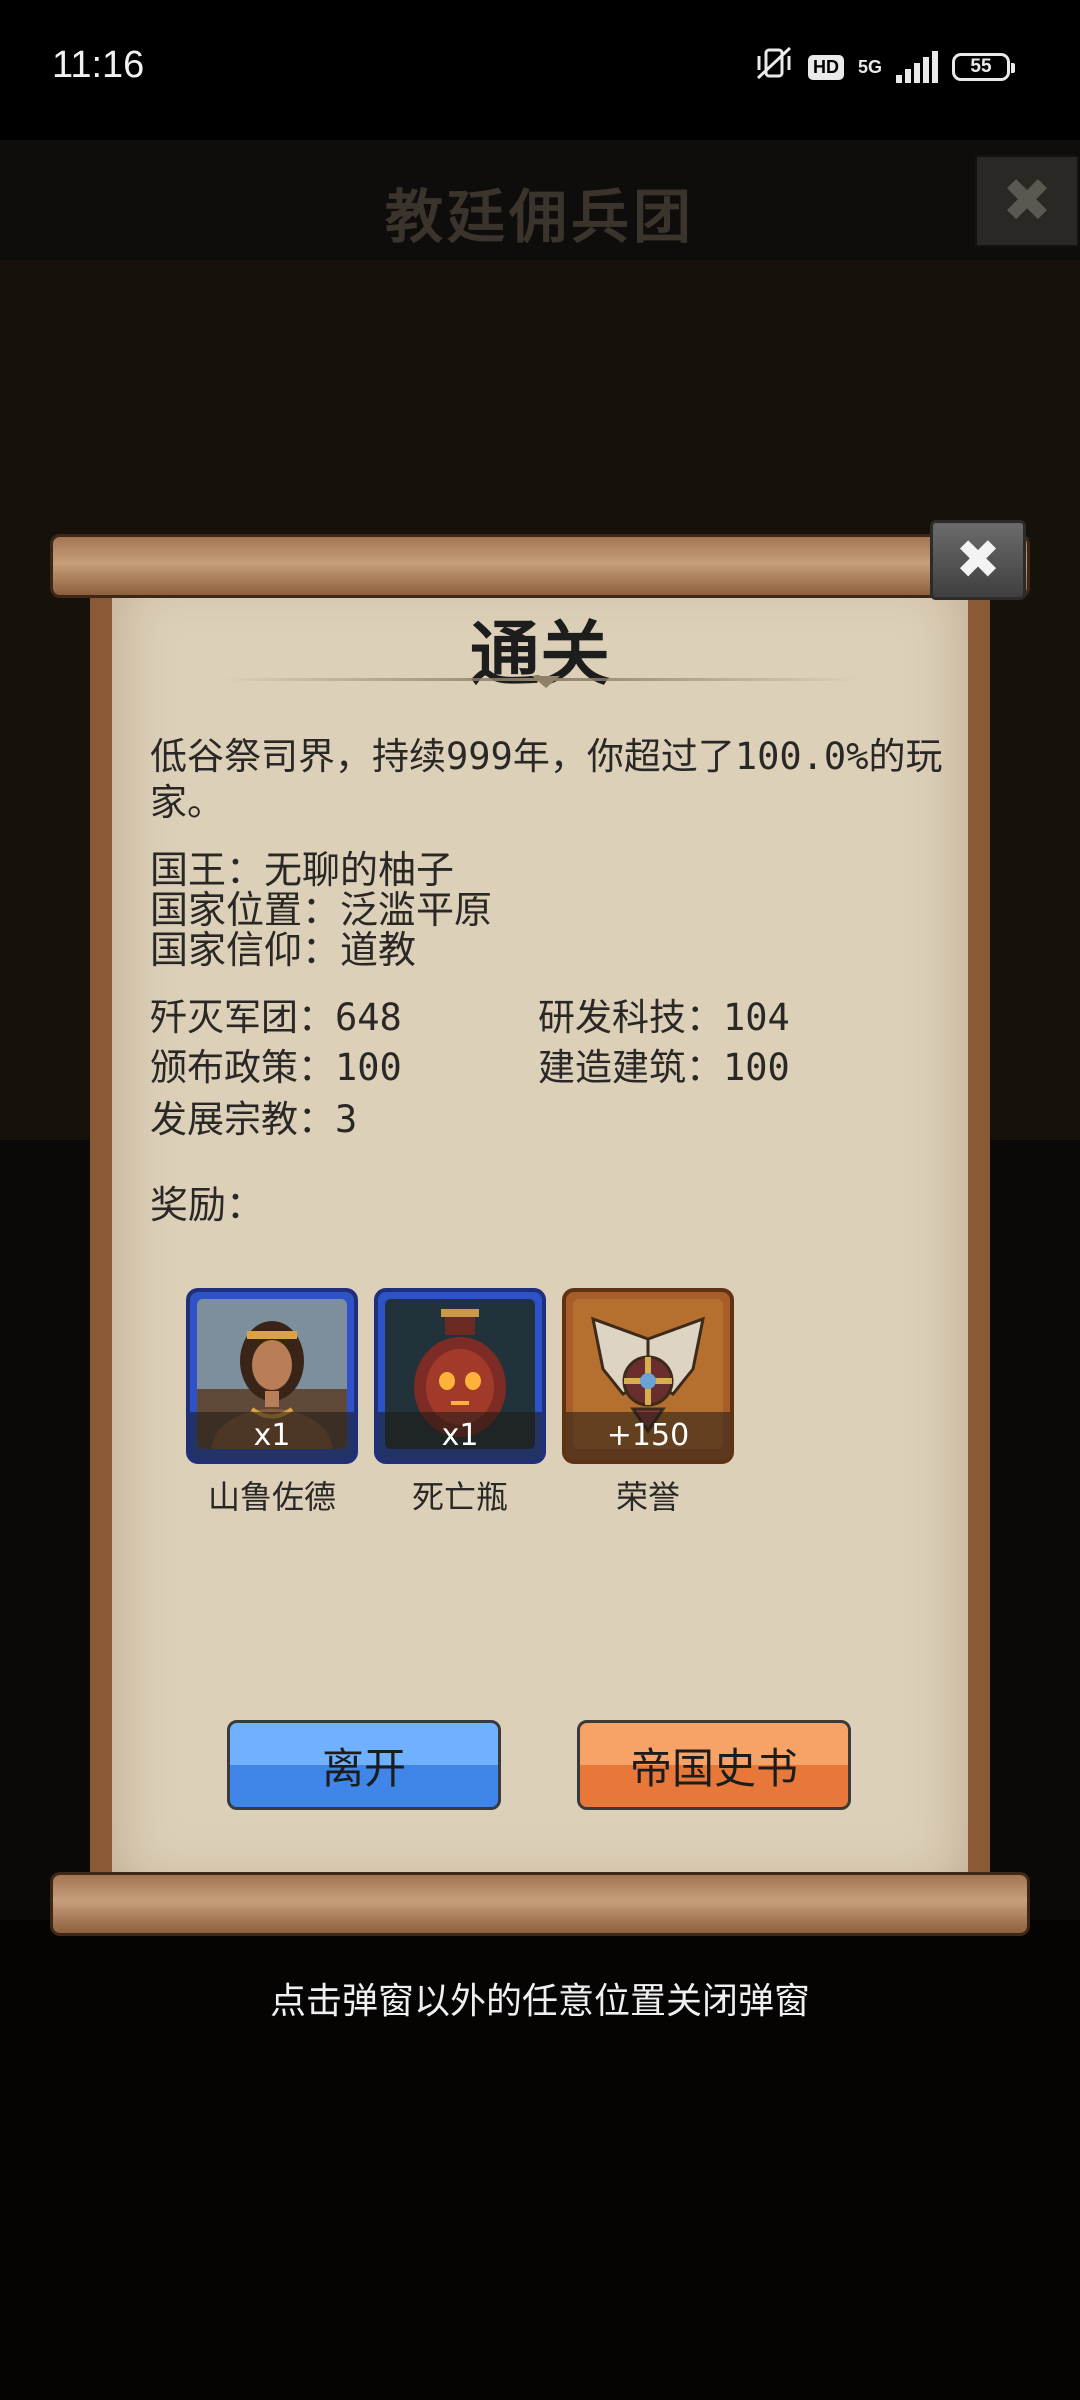 The height and width of the screenshot is (2400, 1080). I want to click on stat-armies-destroyed: 歼灭军团：648, so click(276, 1017).